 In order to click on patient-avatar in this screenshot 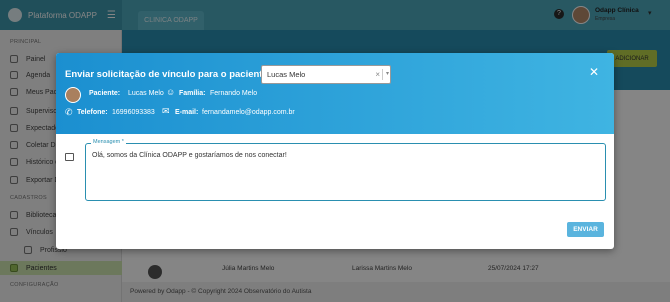, I will do `click(73, 95)`.